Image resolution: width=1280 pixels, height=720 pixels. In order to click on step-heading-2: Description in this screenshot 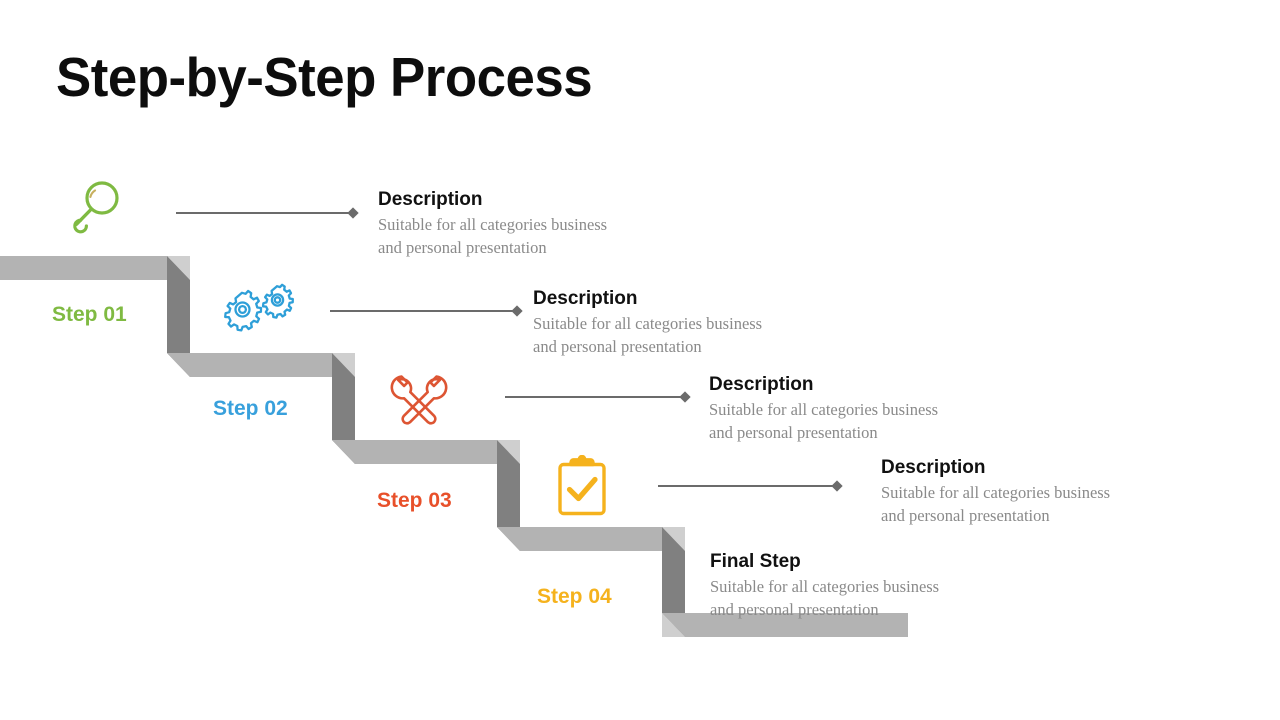, I will do `click(585, 298)`.